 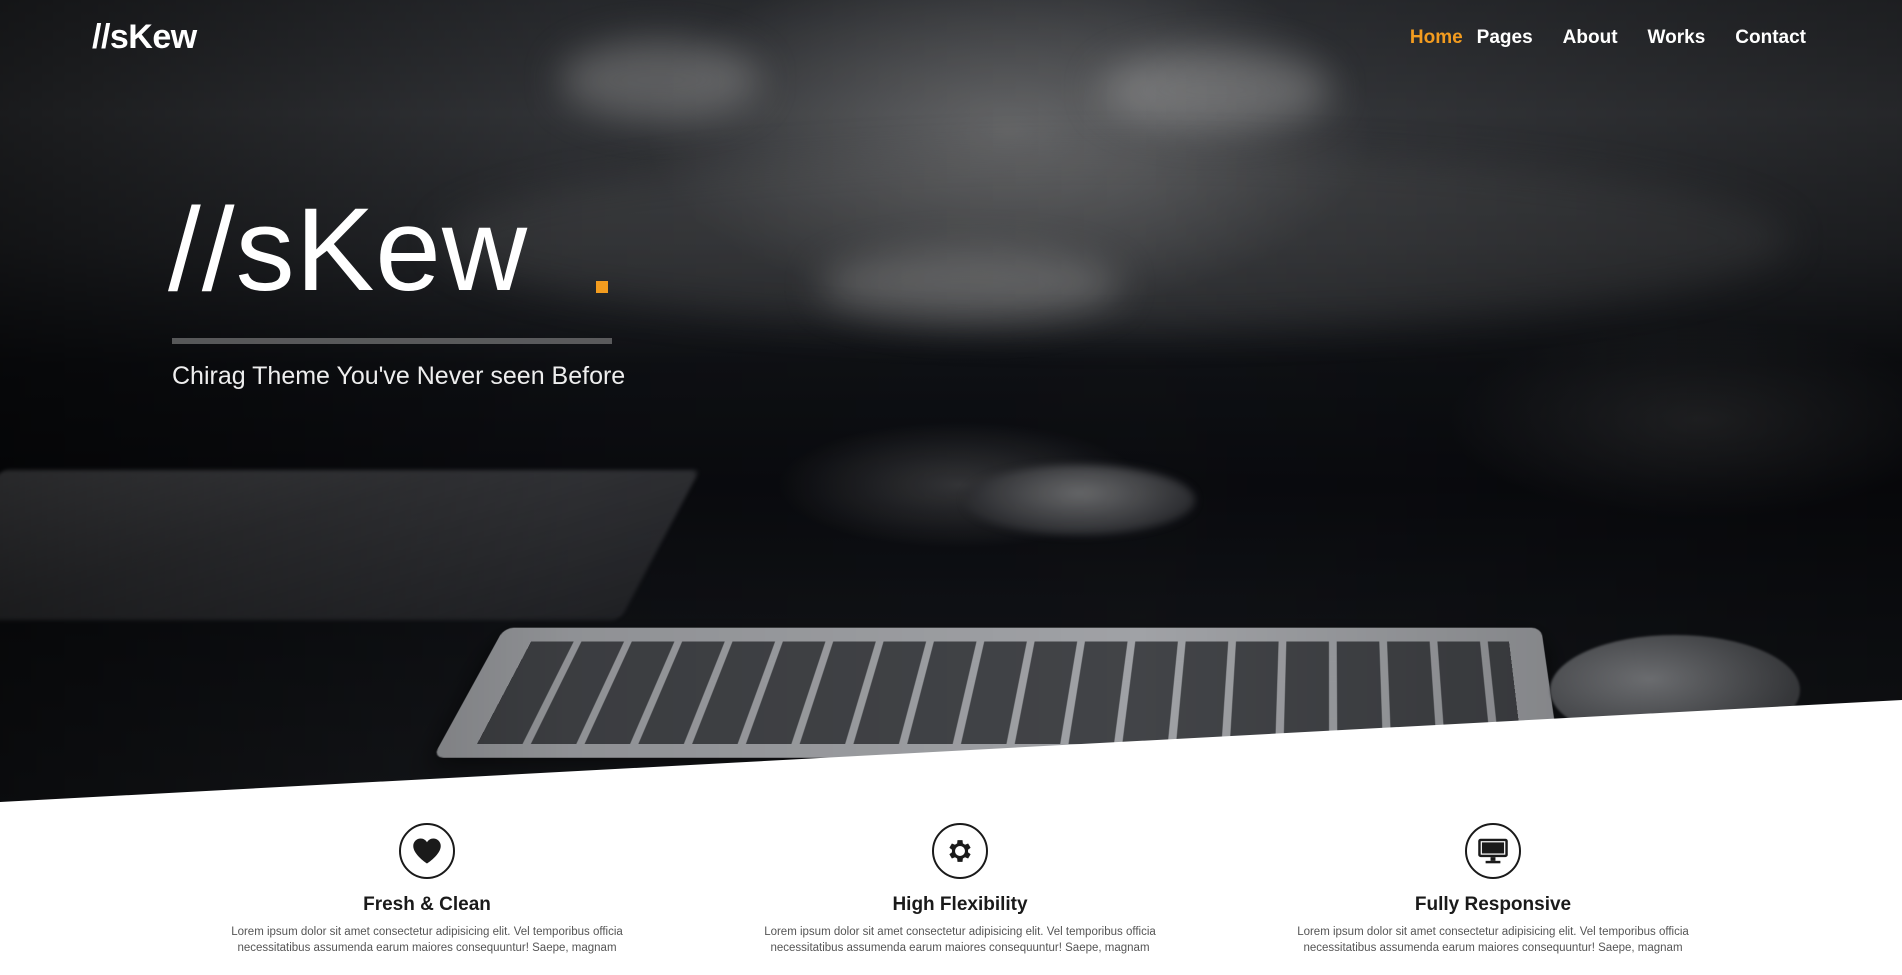 I want to click on gear-icon, so click(x=960, y=851).